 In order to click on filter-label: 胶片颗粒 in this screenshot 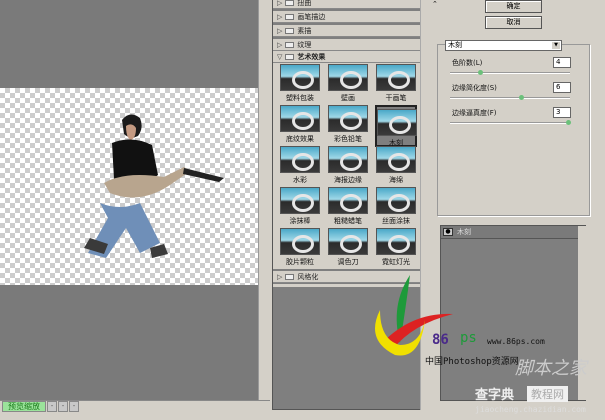, I will do `click(300, 262)`.